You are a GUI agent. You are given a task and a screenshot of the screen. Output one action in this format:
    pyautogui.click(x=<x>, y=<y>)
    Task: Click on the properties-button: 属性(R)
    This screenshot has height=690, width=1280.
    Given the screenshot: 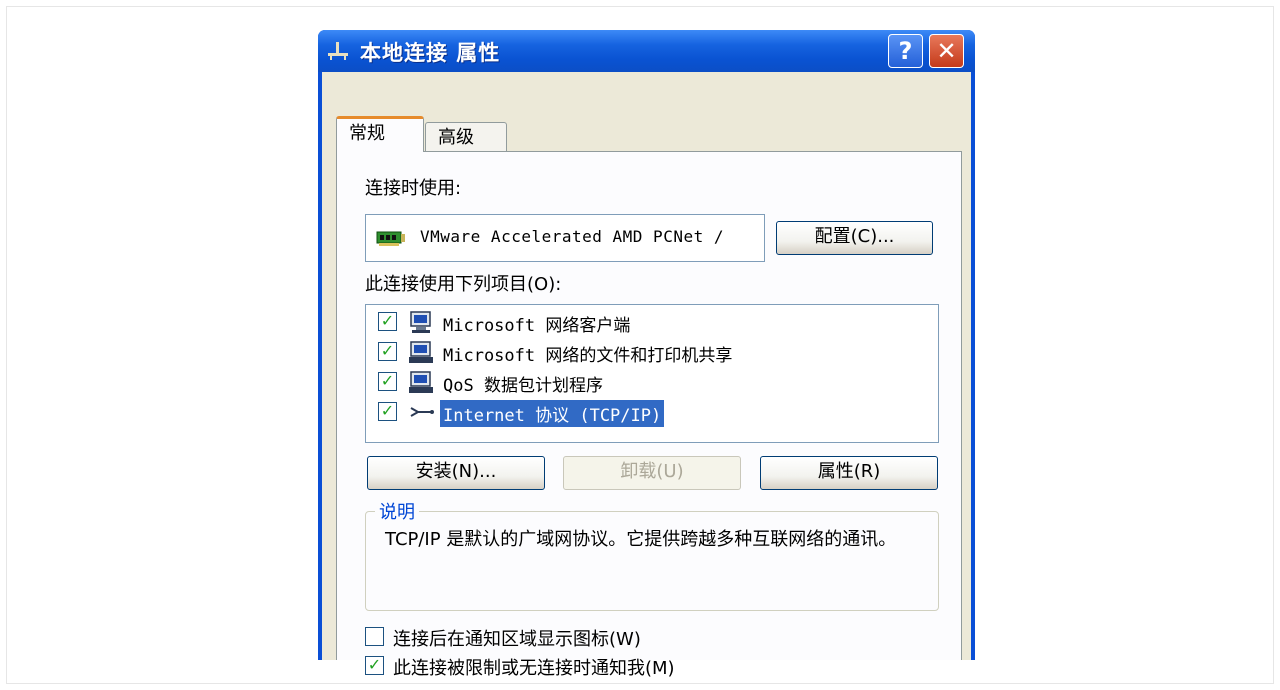 What is the action you would take?
    pyautogui.click(x=849, y=473)
    